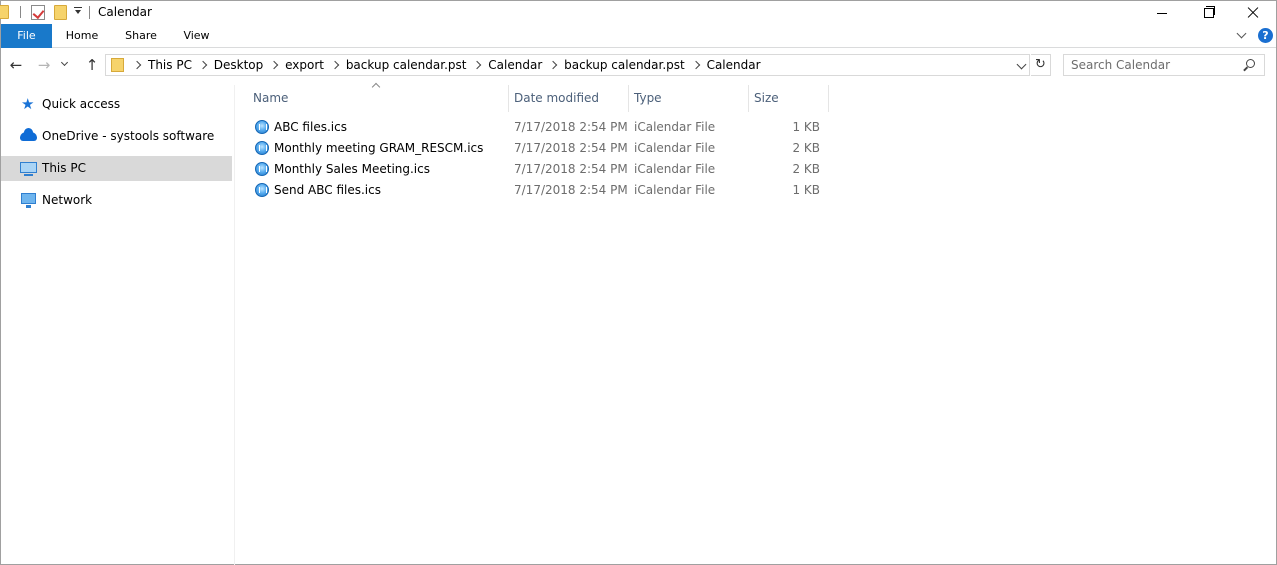  What do you see at coordinates (44, 65) in the screenshot?
I see `forward-arrow-icon: →` at bounding box center [44, 65].